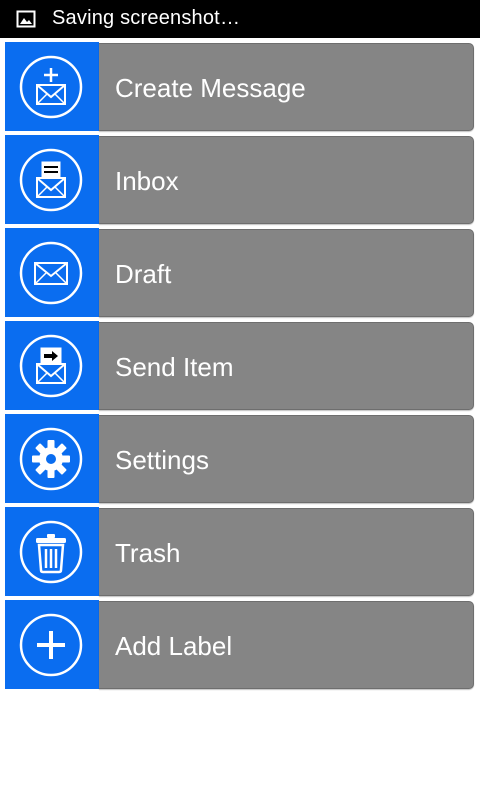 The height and width of the screenshot is (800, 480). Describe the element at coordinates (286, 552) in the screenshot. I see `label-panel: Trash` at that location.